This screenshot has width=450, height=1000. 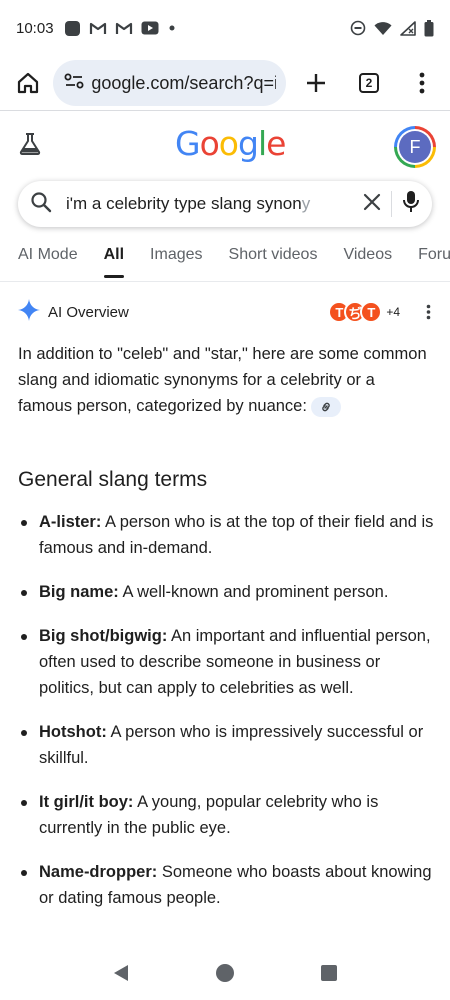 I want to click on sources-more-count: +4, so click(x=393, y=312).